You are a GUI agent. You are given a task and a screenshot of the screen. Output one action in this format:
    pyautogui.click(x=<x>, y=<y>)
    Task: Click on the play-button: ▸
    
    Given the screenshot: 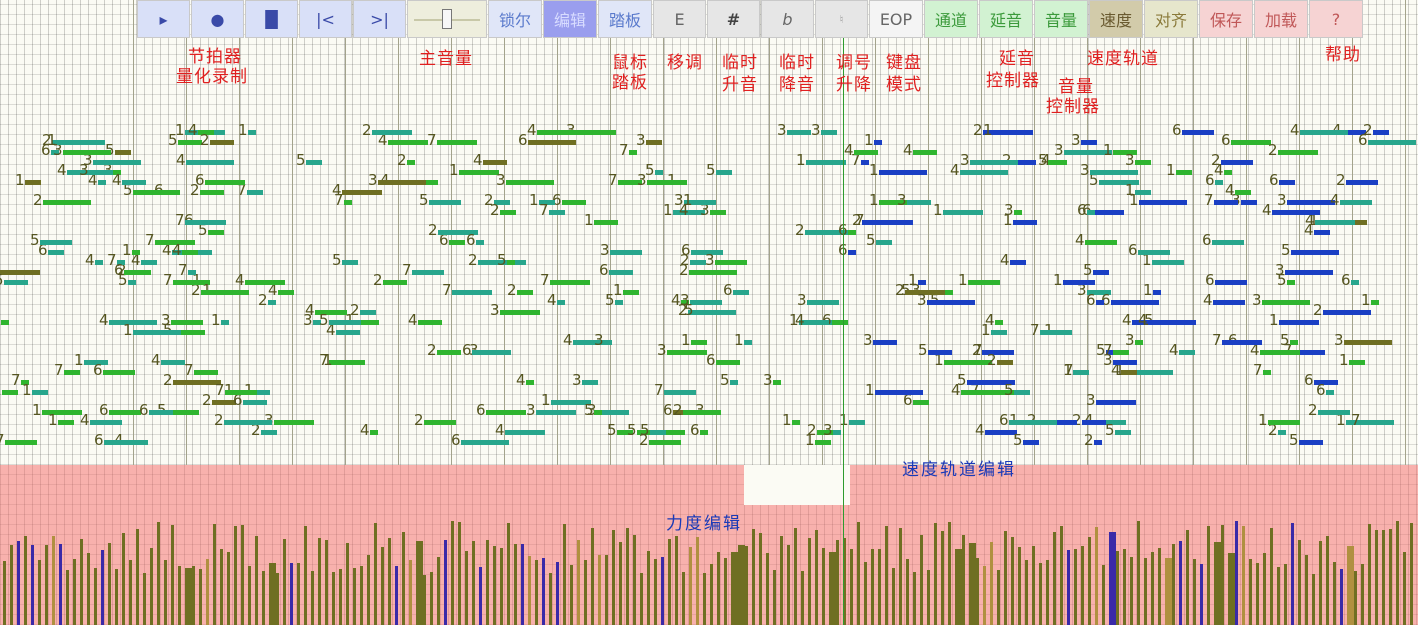 What is the action you would take?
    pyautogui.click(x=163, y=19)
    